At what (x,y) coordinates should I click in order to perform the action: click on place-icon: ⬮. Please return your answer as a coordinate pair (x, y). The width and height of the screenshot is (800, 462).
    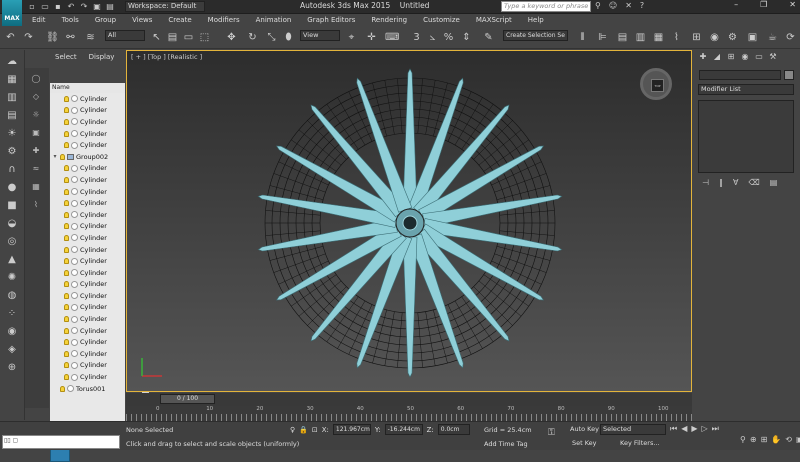
    Looking at the image, I should click on (288, 37).